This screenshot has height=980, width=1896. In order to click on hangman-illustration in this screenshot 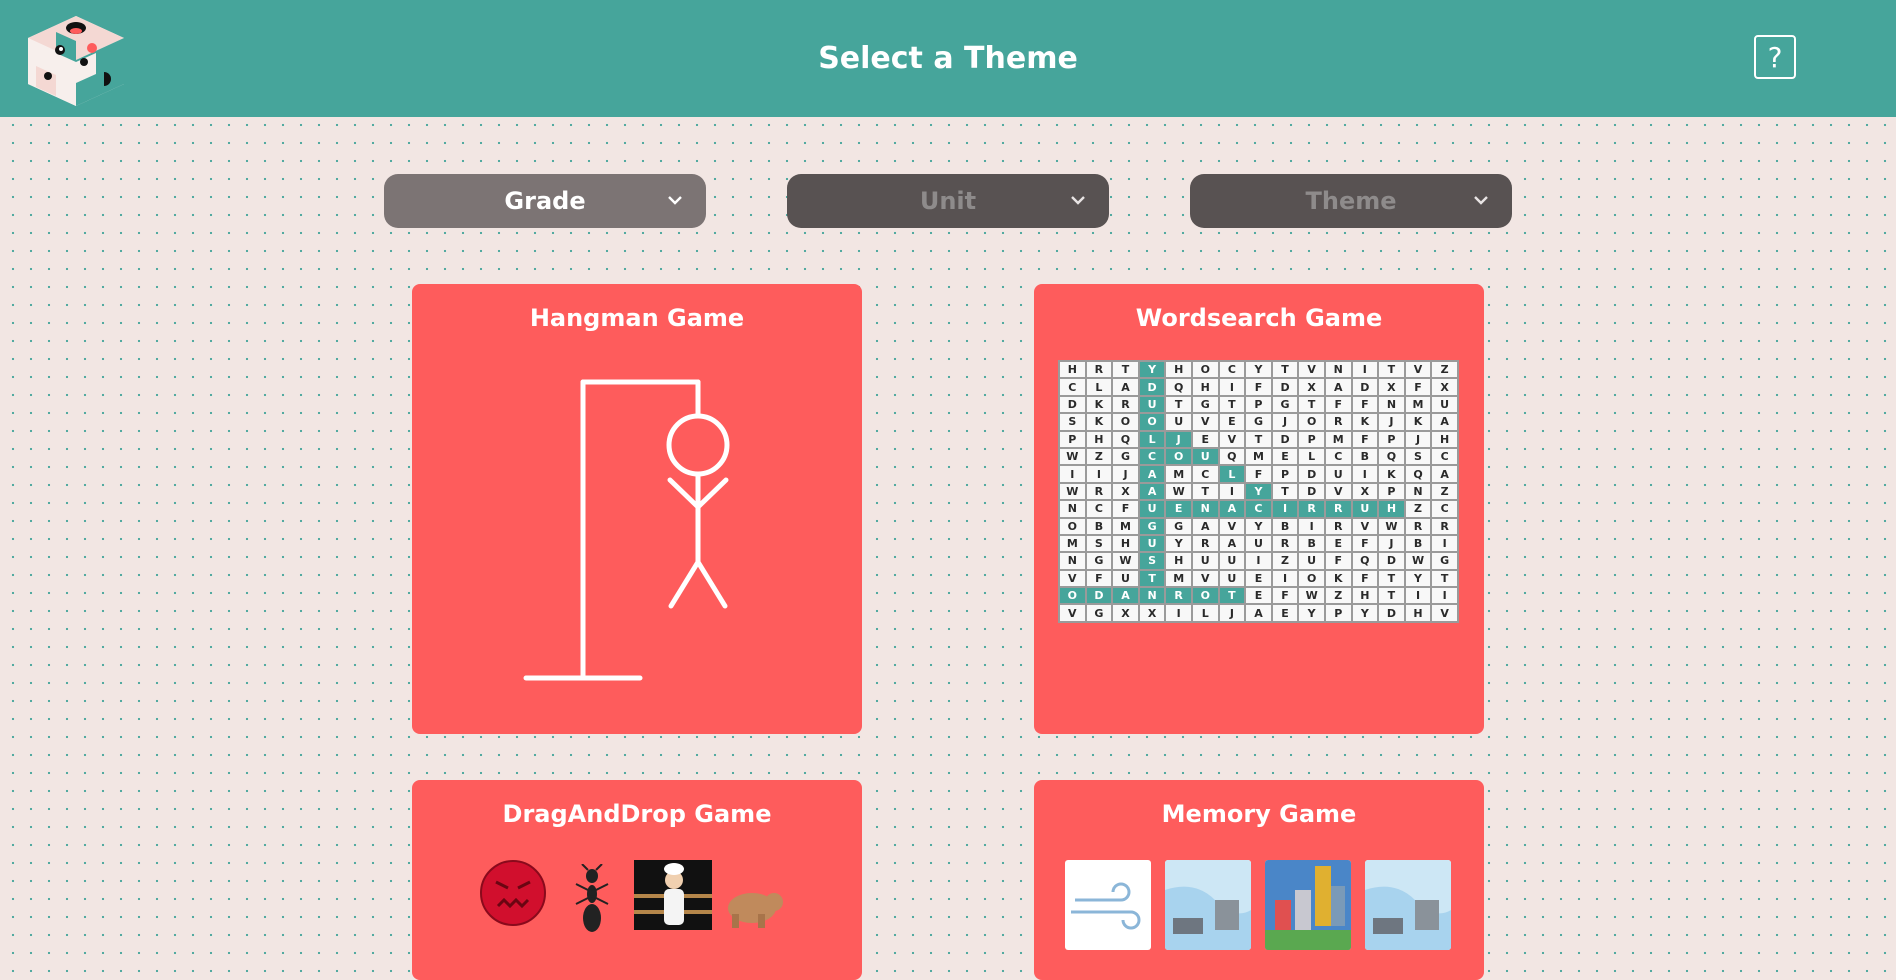, I will do `click(626, 530)`.